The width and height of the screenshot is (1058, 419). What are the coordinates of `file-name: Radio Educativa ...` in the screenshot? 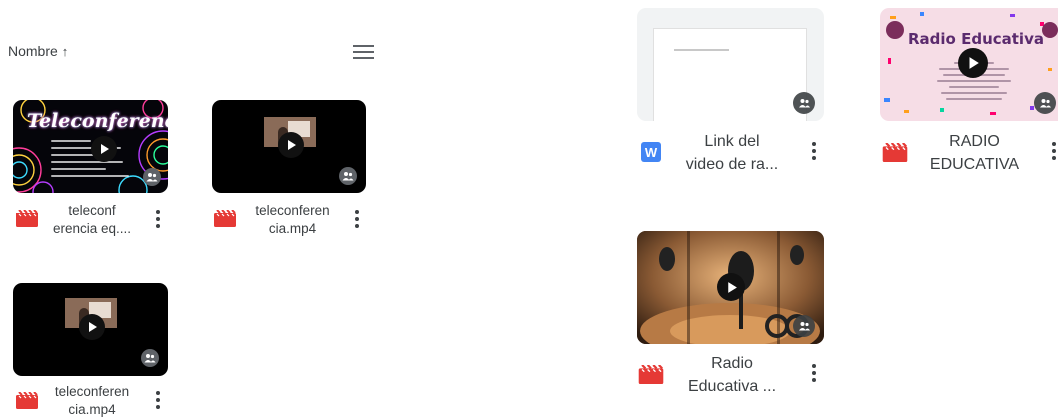 It's located at (732, 375).